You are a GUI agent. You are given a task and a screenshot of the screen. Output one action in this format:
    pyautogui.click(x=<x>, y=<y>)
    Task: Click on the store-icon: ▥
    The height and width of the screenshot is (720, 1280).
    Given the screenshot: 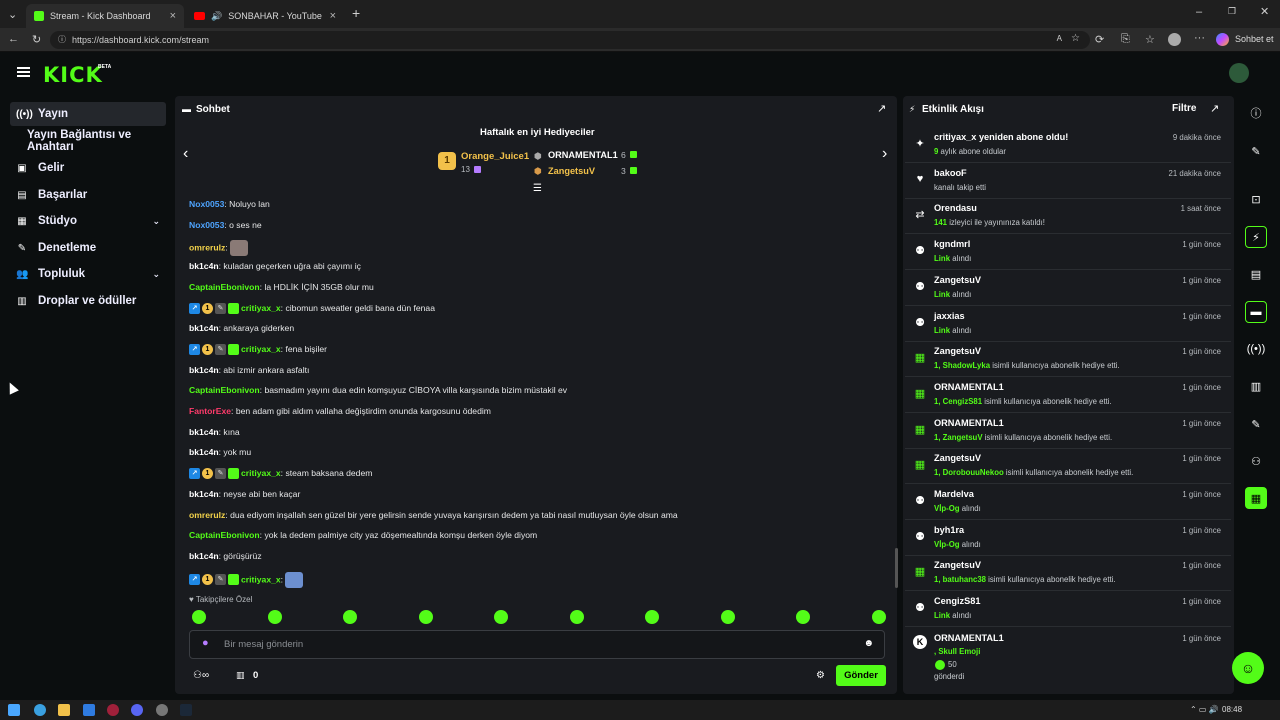 What is the action you would take?
    pyautogui.click(x=240, y=675)
    